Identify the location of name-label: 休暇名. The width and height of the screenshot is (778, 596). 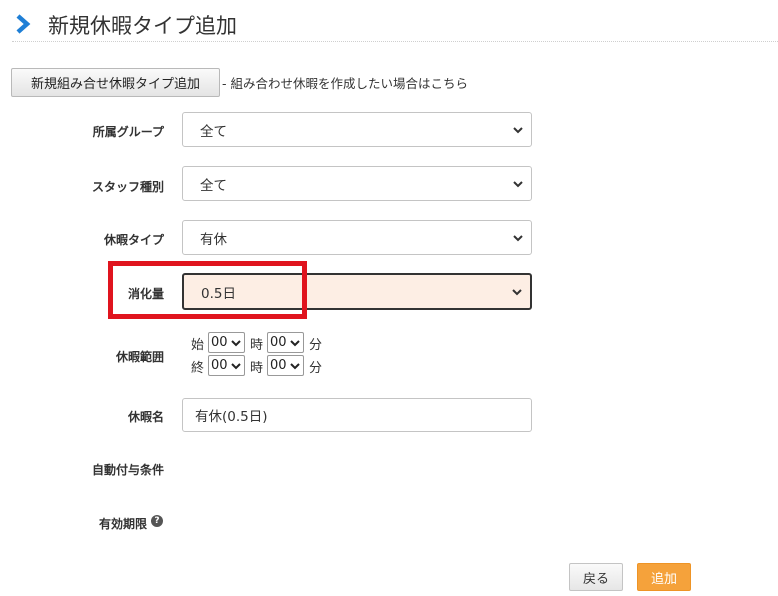
(145, 417).